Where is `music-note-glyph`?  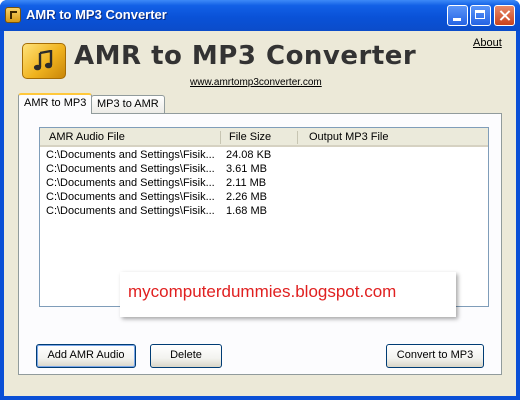
music-note-glyph is located at coordinates (43, 60).